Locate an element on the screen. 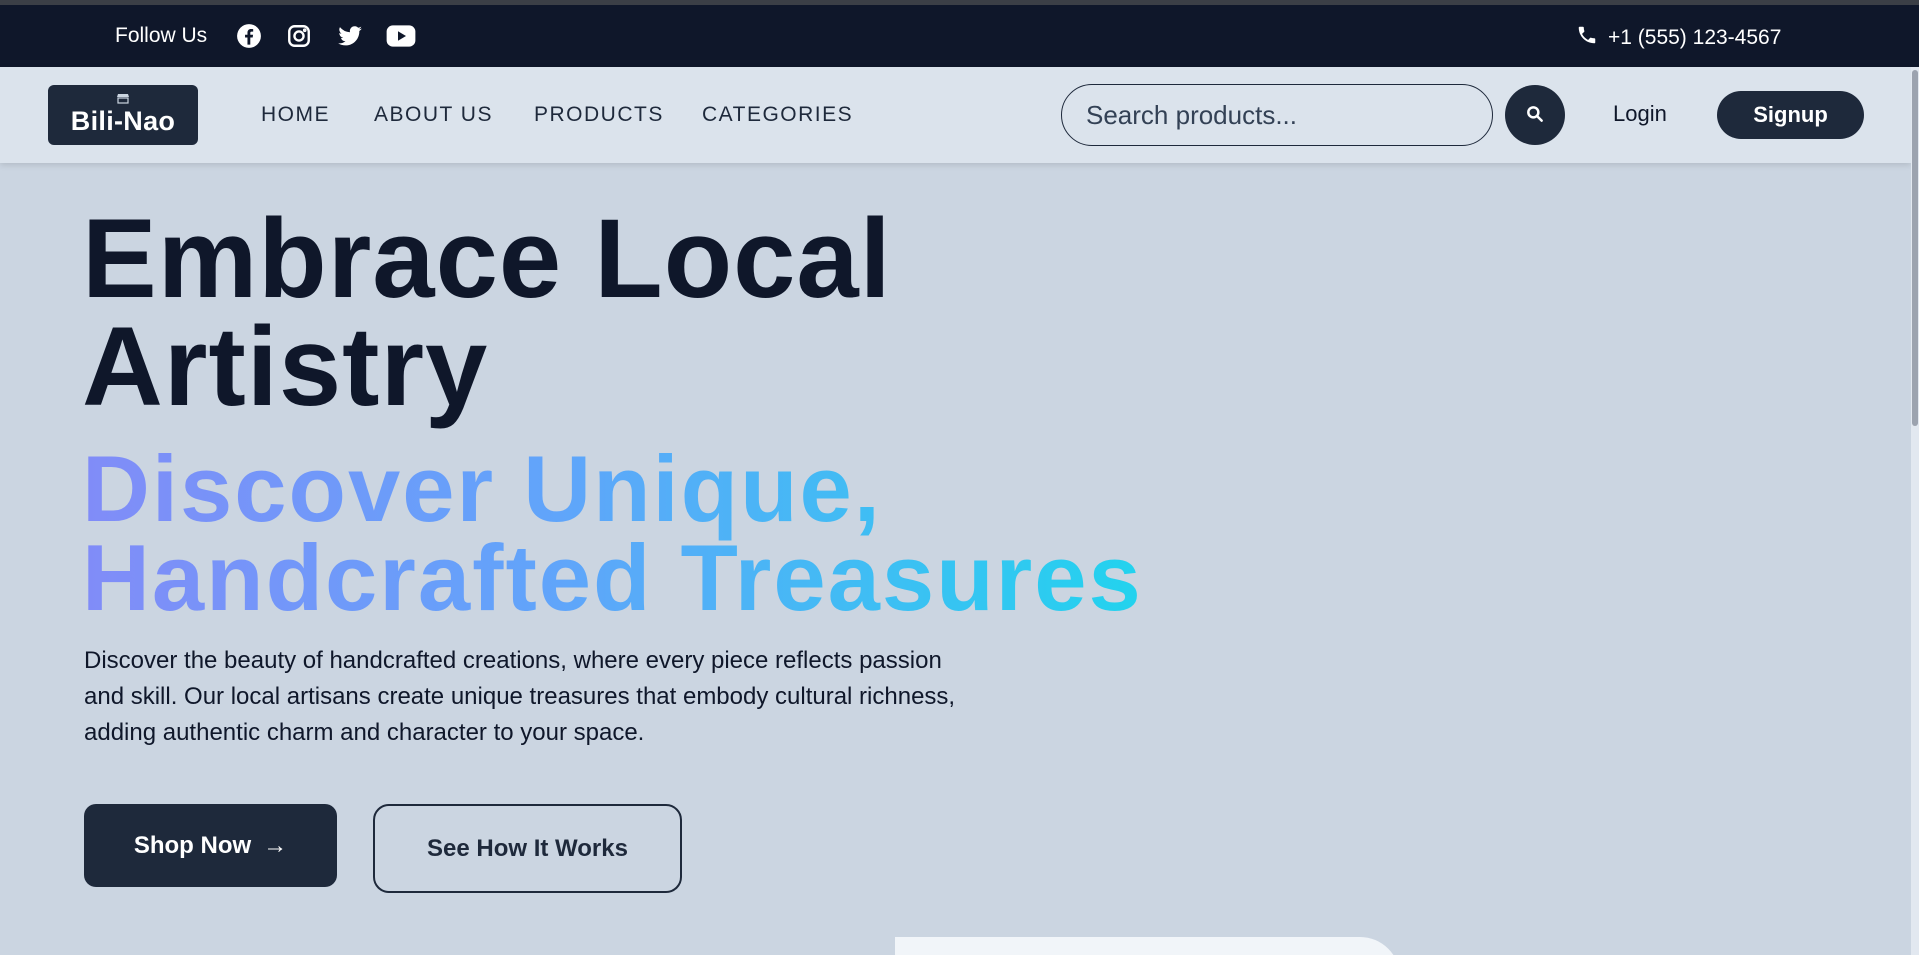 The height and width of the screenshot is (955, 1919). nav-home: HOME is located at coordinates (295, 115).